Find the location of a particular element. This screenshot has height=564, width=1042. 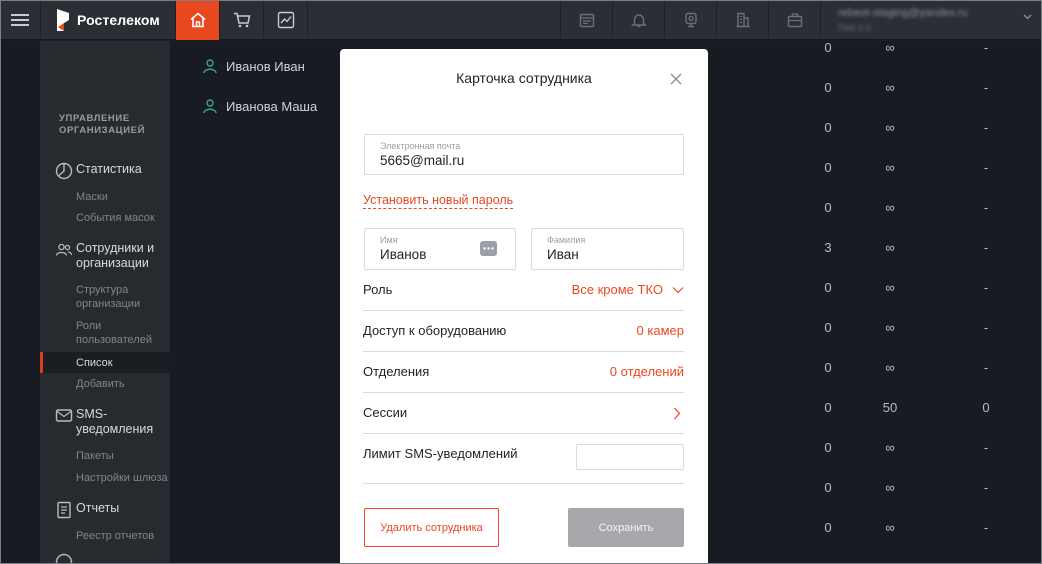

last-name-label: Фамилия is located at coordinates (566, 240).